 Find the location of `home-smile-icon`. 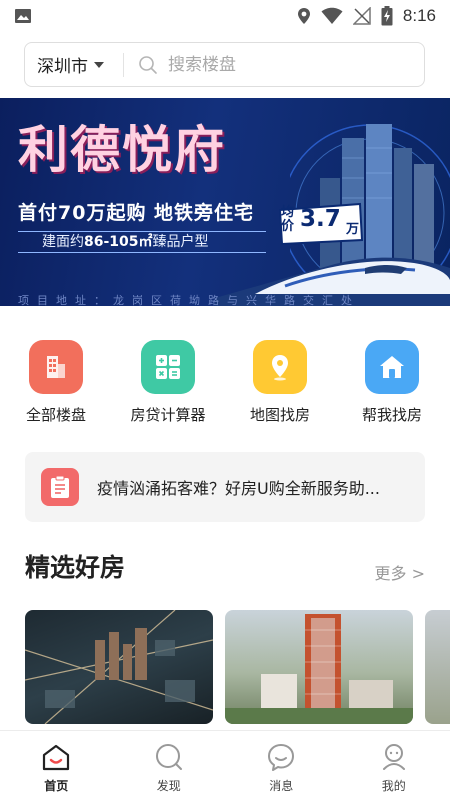

home-smile-icon is located at coordinates (56, 757).